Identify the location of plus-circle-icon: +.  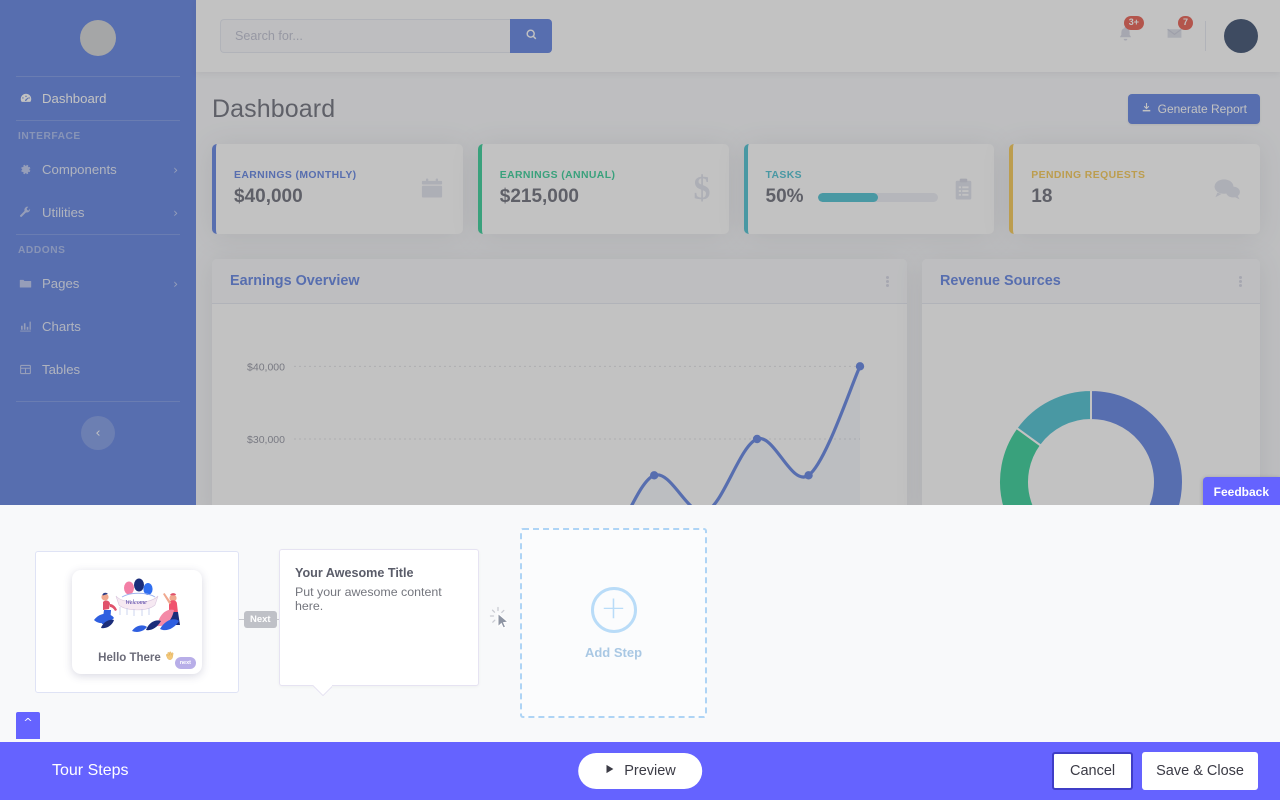
(613, 609).